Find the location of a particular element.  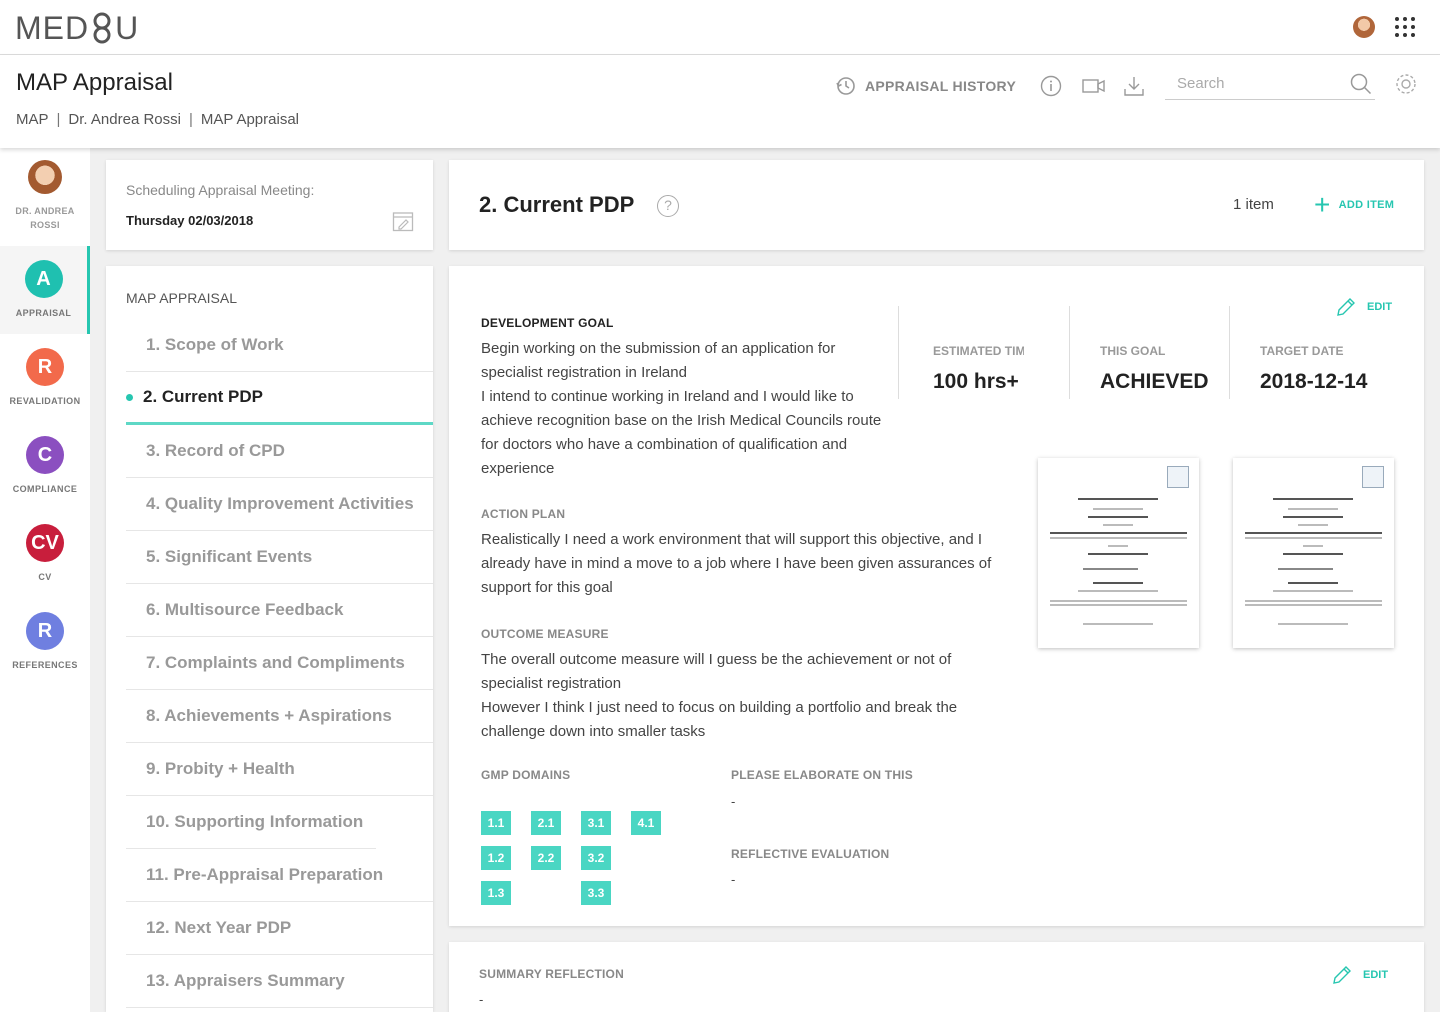

rail-item-label: APPRAISAL is located at coordinates (43, 313).